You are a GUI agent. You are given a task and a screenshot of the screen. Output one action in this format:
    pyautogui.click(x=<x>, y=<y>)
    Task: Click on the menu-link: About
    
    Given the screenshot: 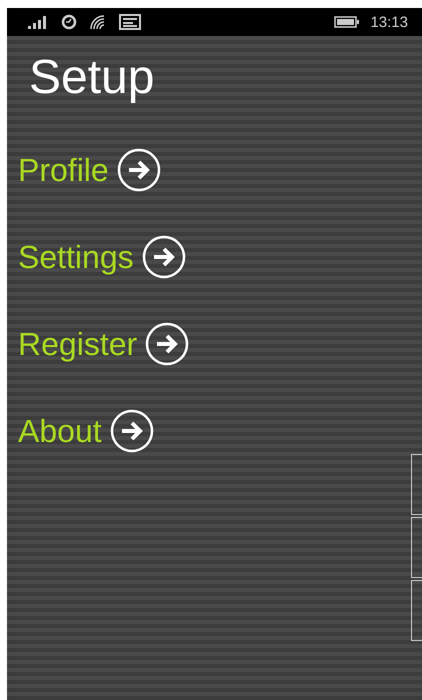 What is the action you would take?
    pyautogui.click(x=210, y=431)
    